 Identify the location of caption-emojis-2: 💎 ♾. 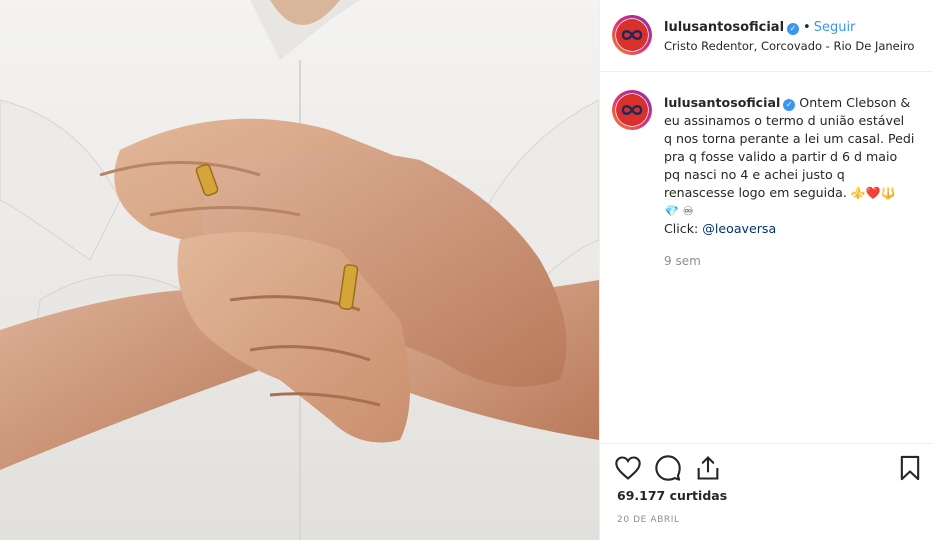
(679, 211).